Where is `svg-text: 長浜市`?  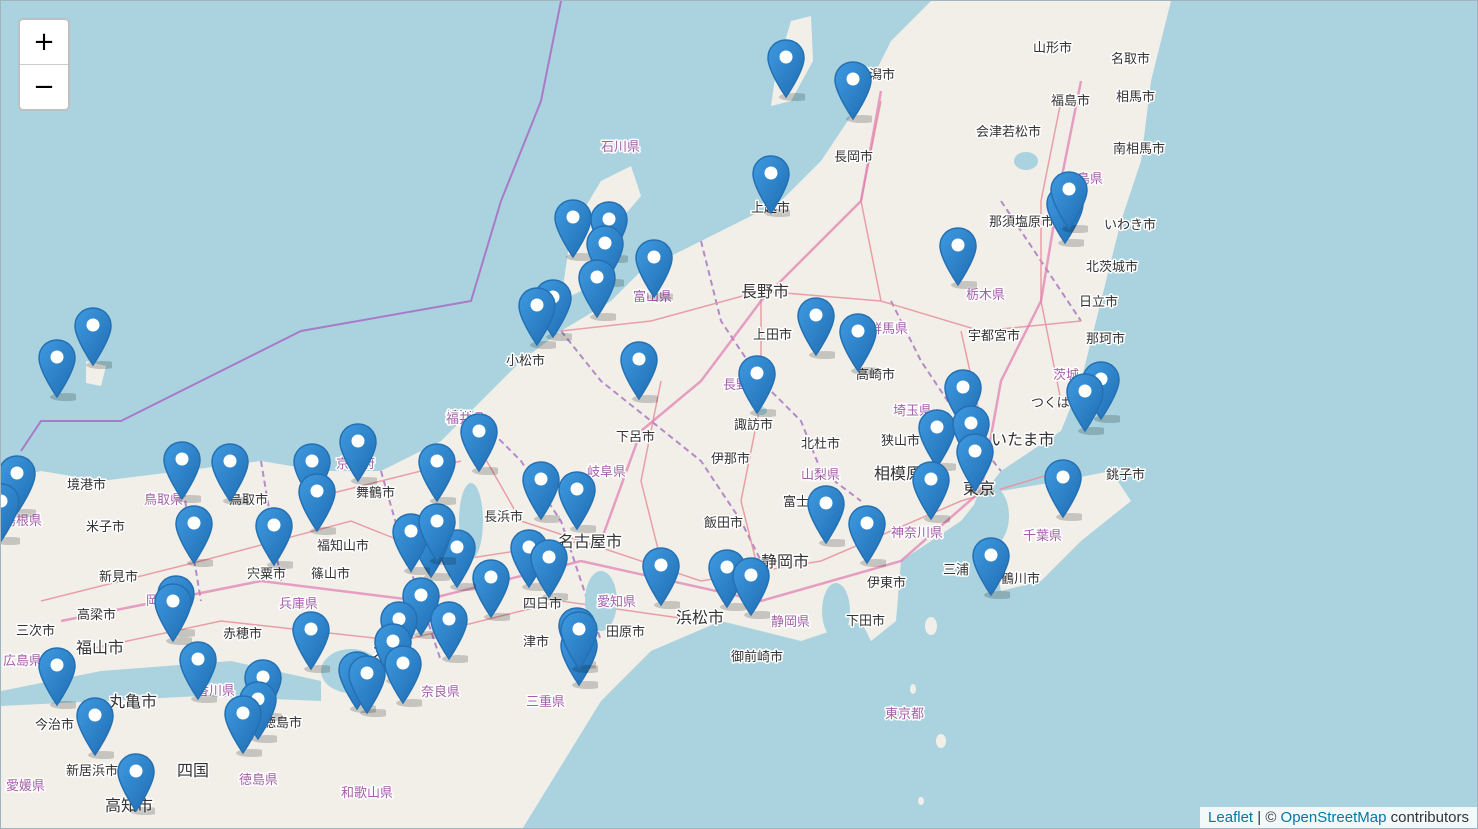 svg-text: 長浜市 is located at coordinates (503, 517).